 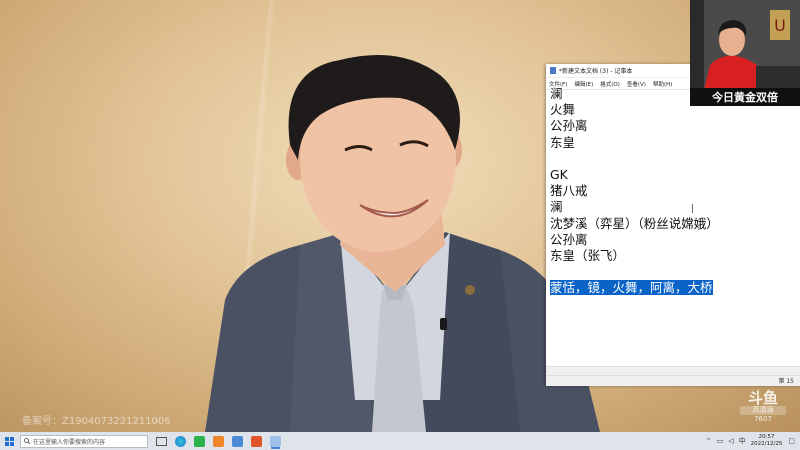 I want to click on webcam-banner: 今日黄金双倍, so click(x=745, y=97).